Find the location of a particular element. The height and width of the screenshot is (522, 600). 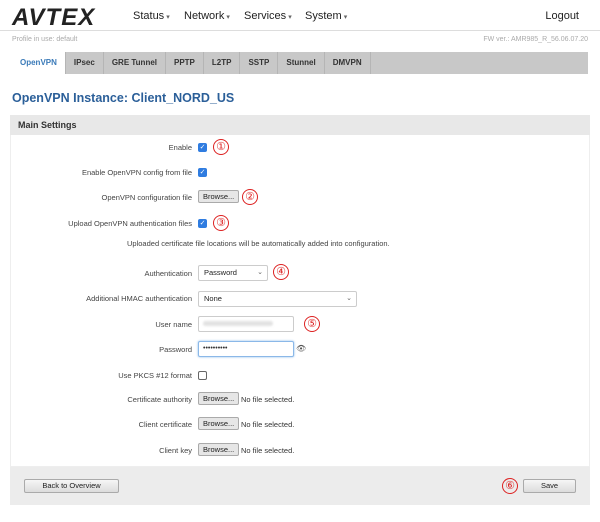

logout-link: Logout is located at coordinates (562, 16).